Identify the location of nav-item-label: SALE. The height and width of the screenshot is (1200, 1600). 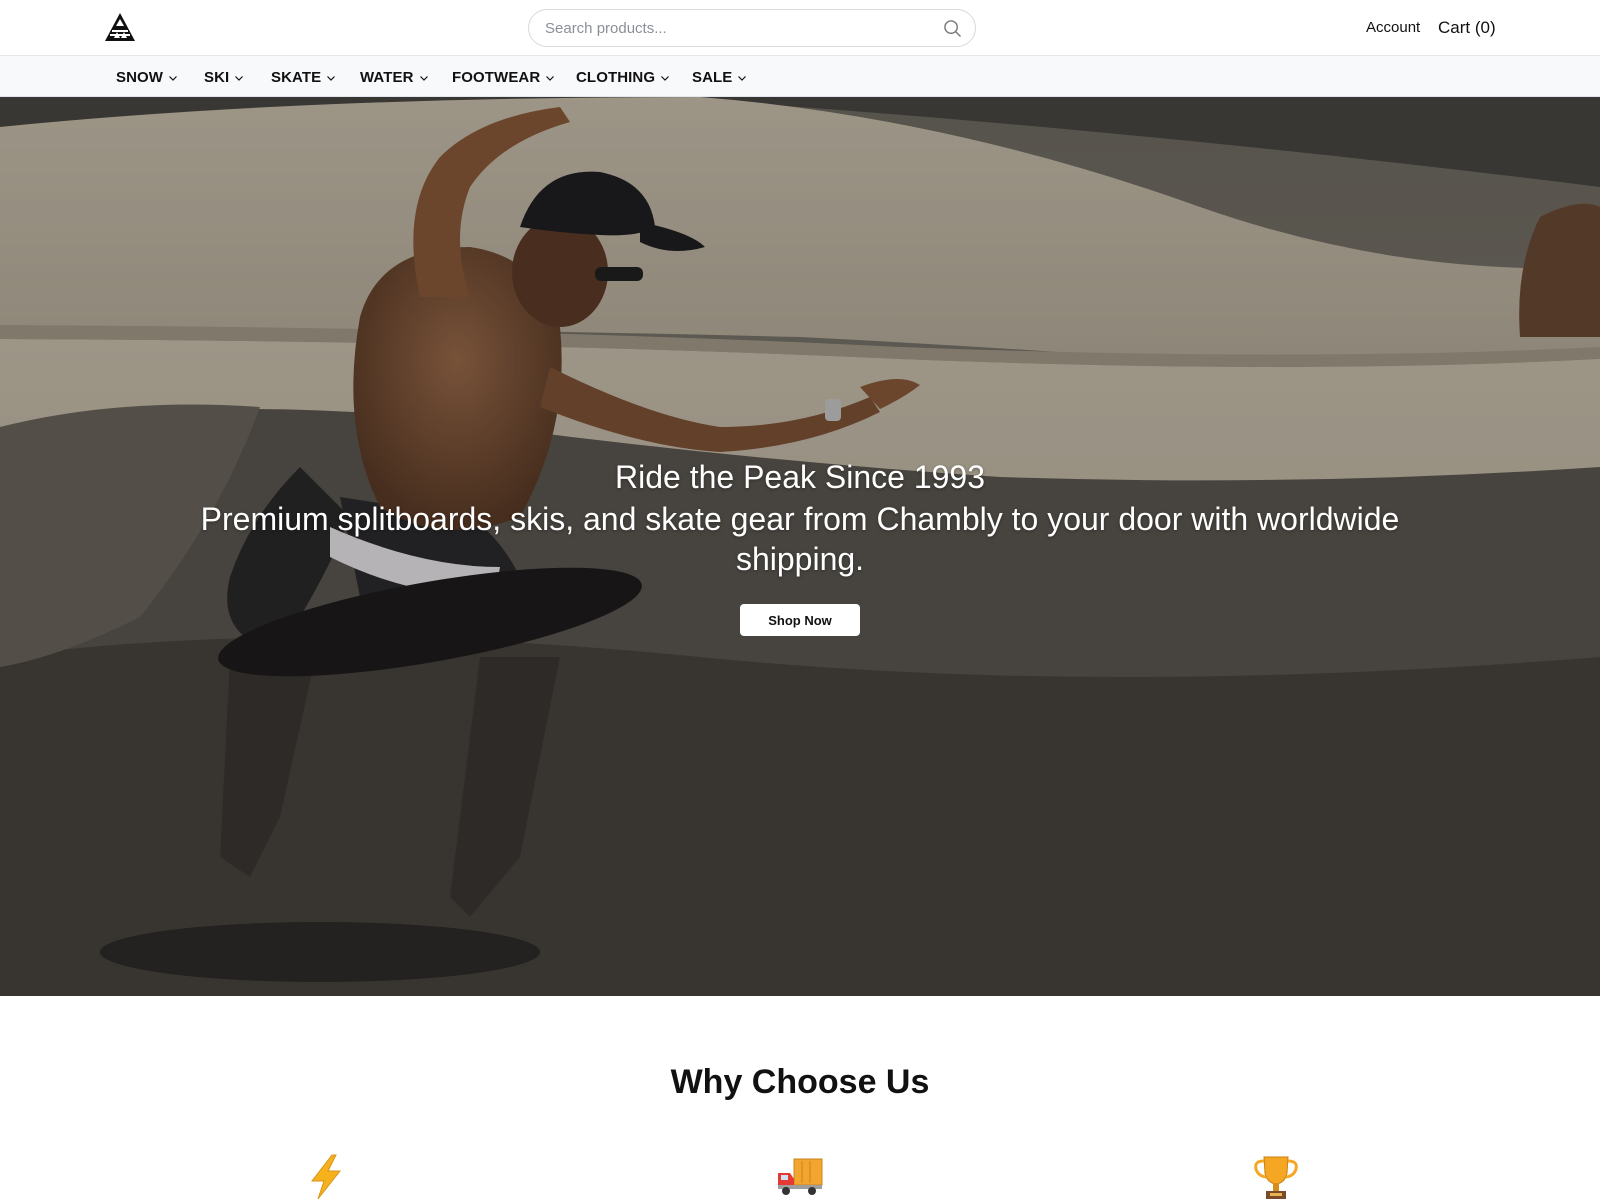
(712, 77).